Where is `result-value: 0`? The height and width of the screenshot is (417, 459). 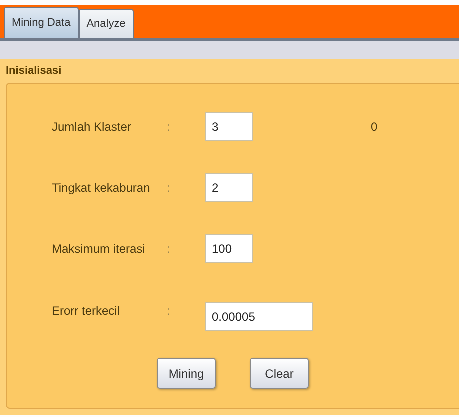
result-value: 0 is located at coordinates (374, 127).